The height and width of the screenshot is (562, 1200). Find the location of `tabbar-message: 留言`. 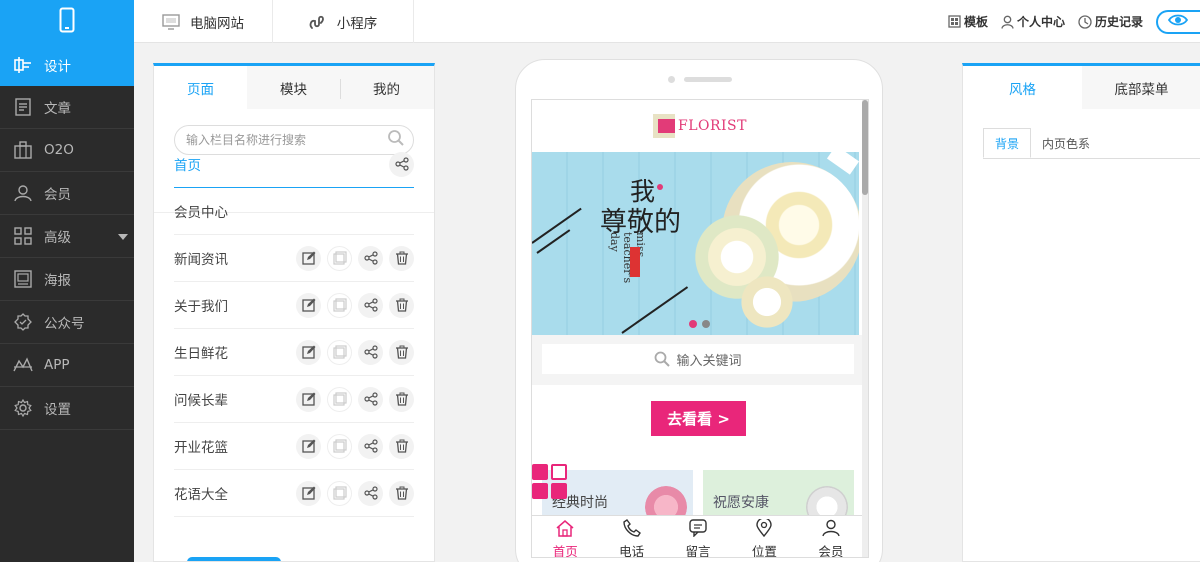

tabbar-message: 留言 is located at coordinates (698, 536).